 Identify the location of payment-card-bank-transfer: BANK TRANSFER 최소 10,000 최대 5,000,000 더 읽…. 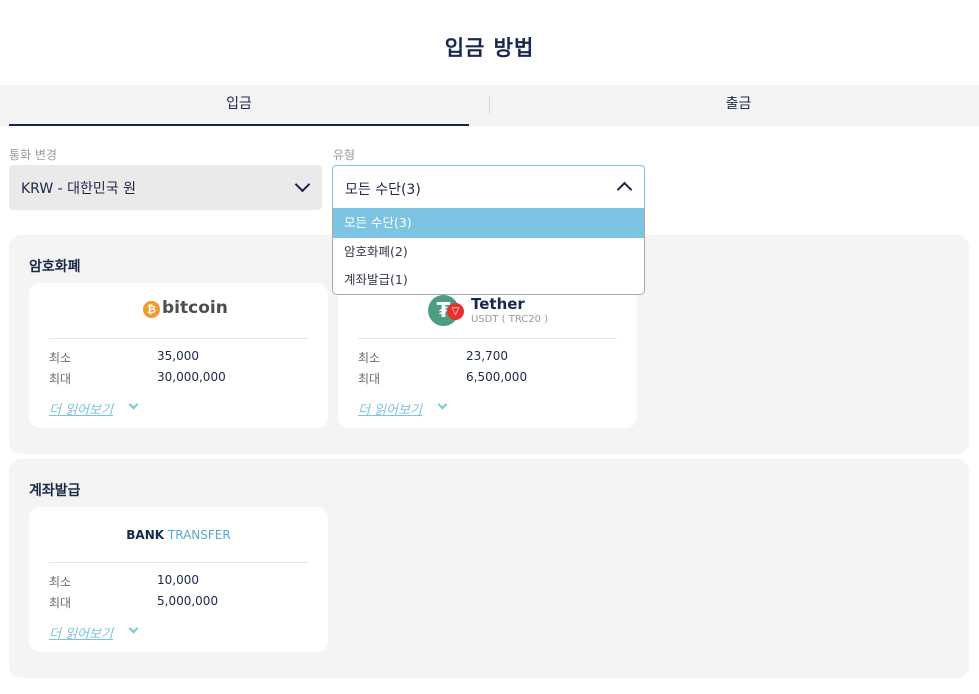
(178, 579).